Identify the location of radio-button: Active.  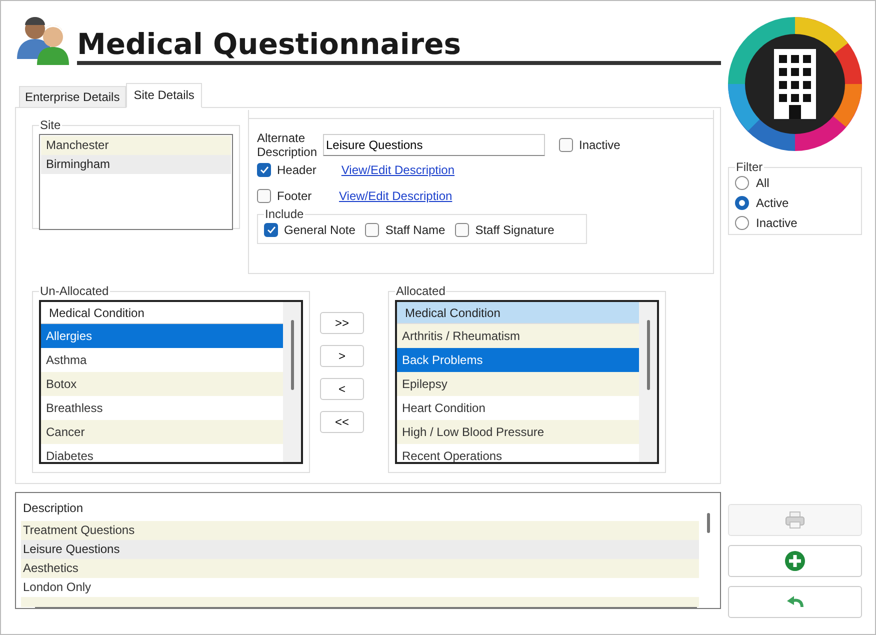
(795, 203).